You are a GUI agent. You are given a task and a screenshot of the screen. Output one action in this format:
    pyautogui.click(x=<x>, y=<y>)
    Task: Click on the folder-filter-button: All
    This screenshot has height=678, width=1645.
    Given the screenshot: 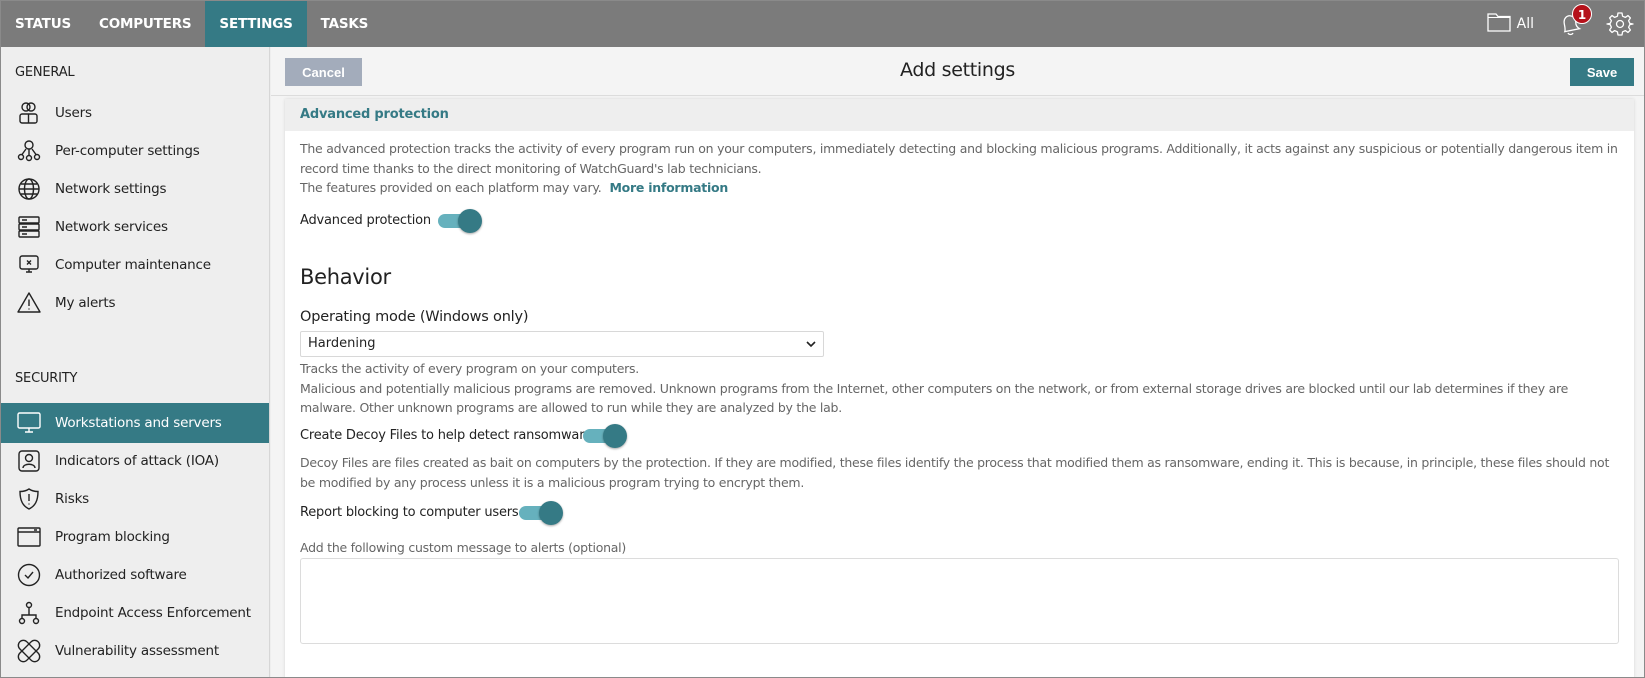 What is the action you would take?
    pyautogui.click(x=1510, y=24)
    